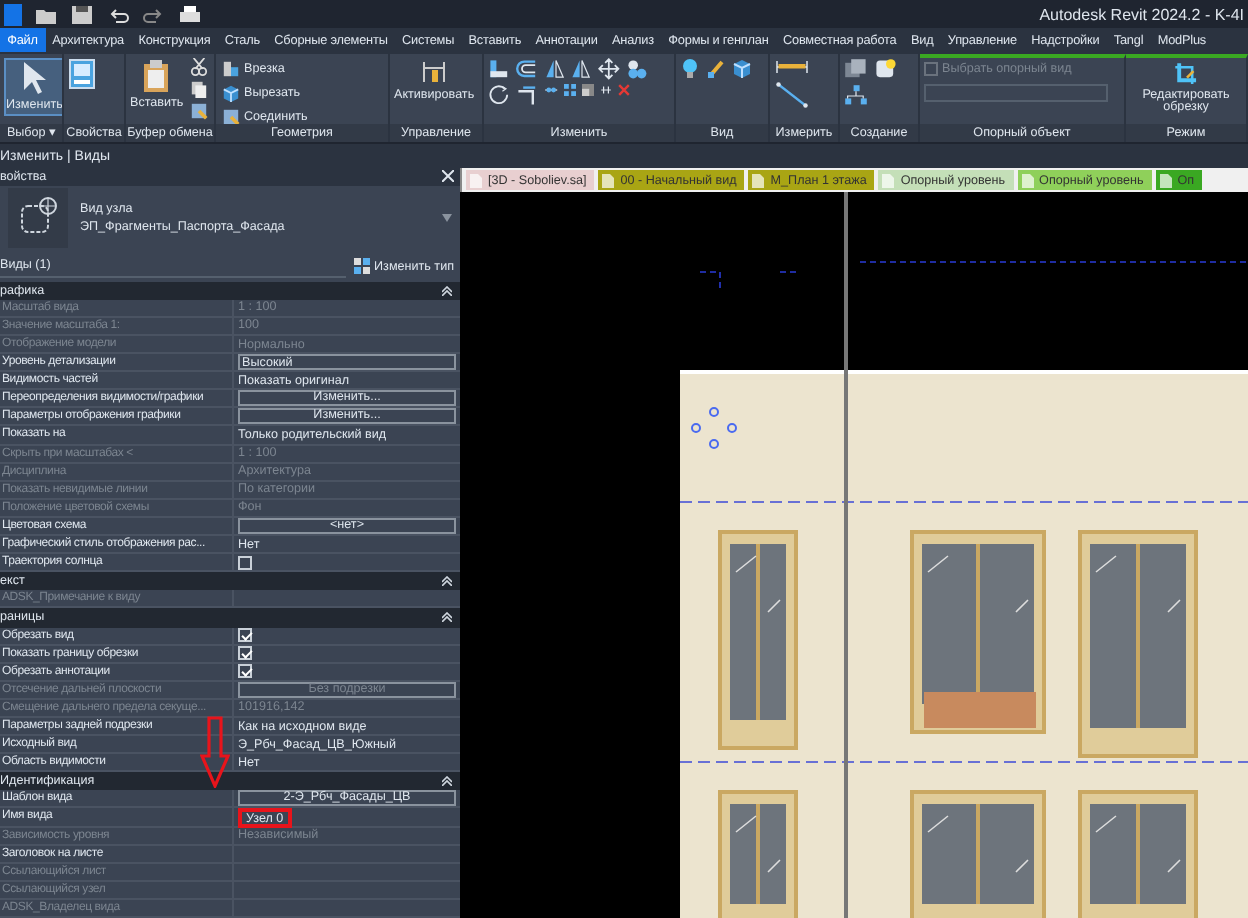  Describe the element at coordinates (690, 68) in the screenshot. I see `lightbulb-icon` at that location.